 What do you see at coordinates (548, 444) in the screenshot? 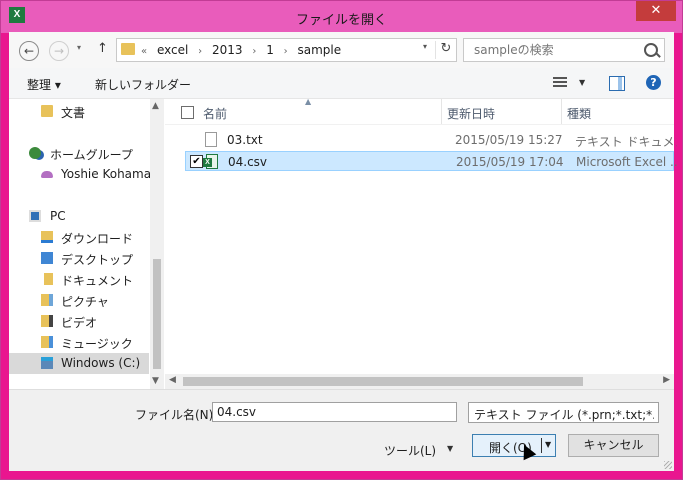
I see `open-dropdown-icon: ▼` at bounding box center [548, 444].